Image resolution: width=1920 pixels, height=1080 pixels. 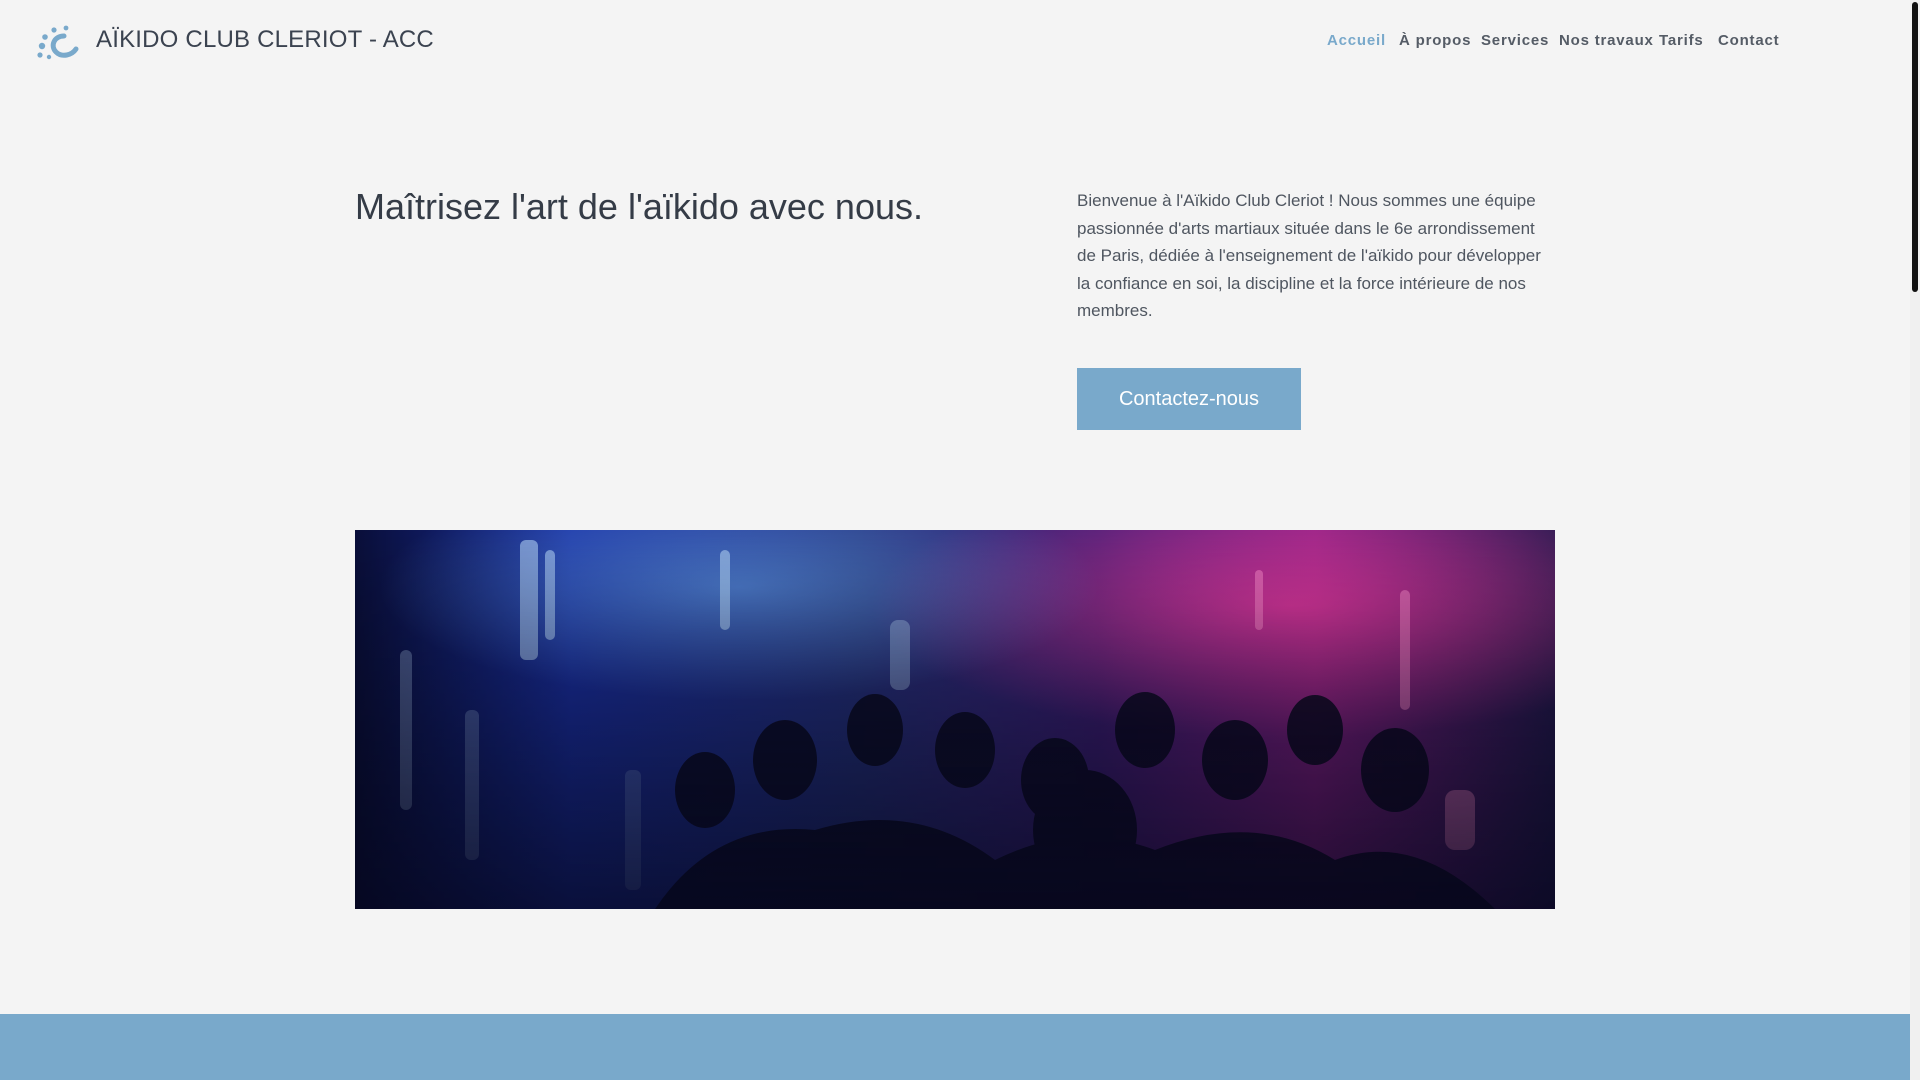 I want to click on nav-overflow-fade, so click(x=1847, y=42).